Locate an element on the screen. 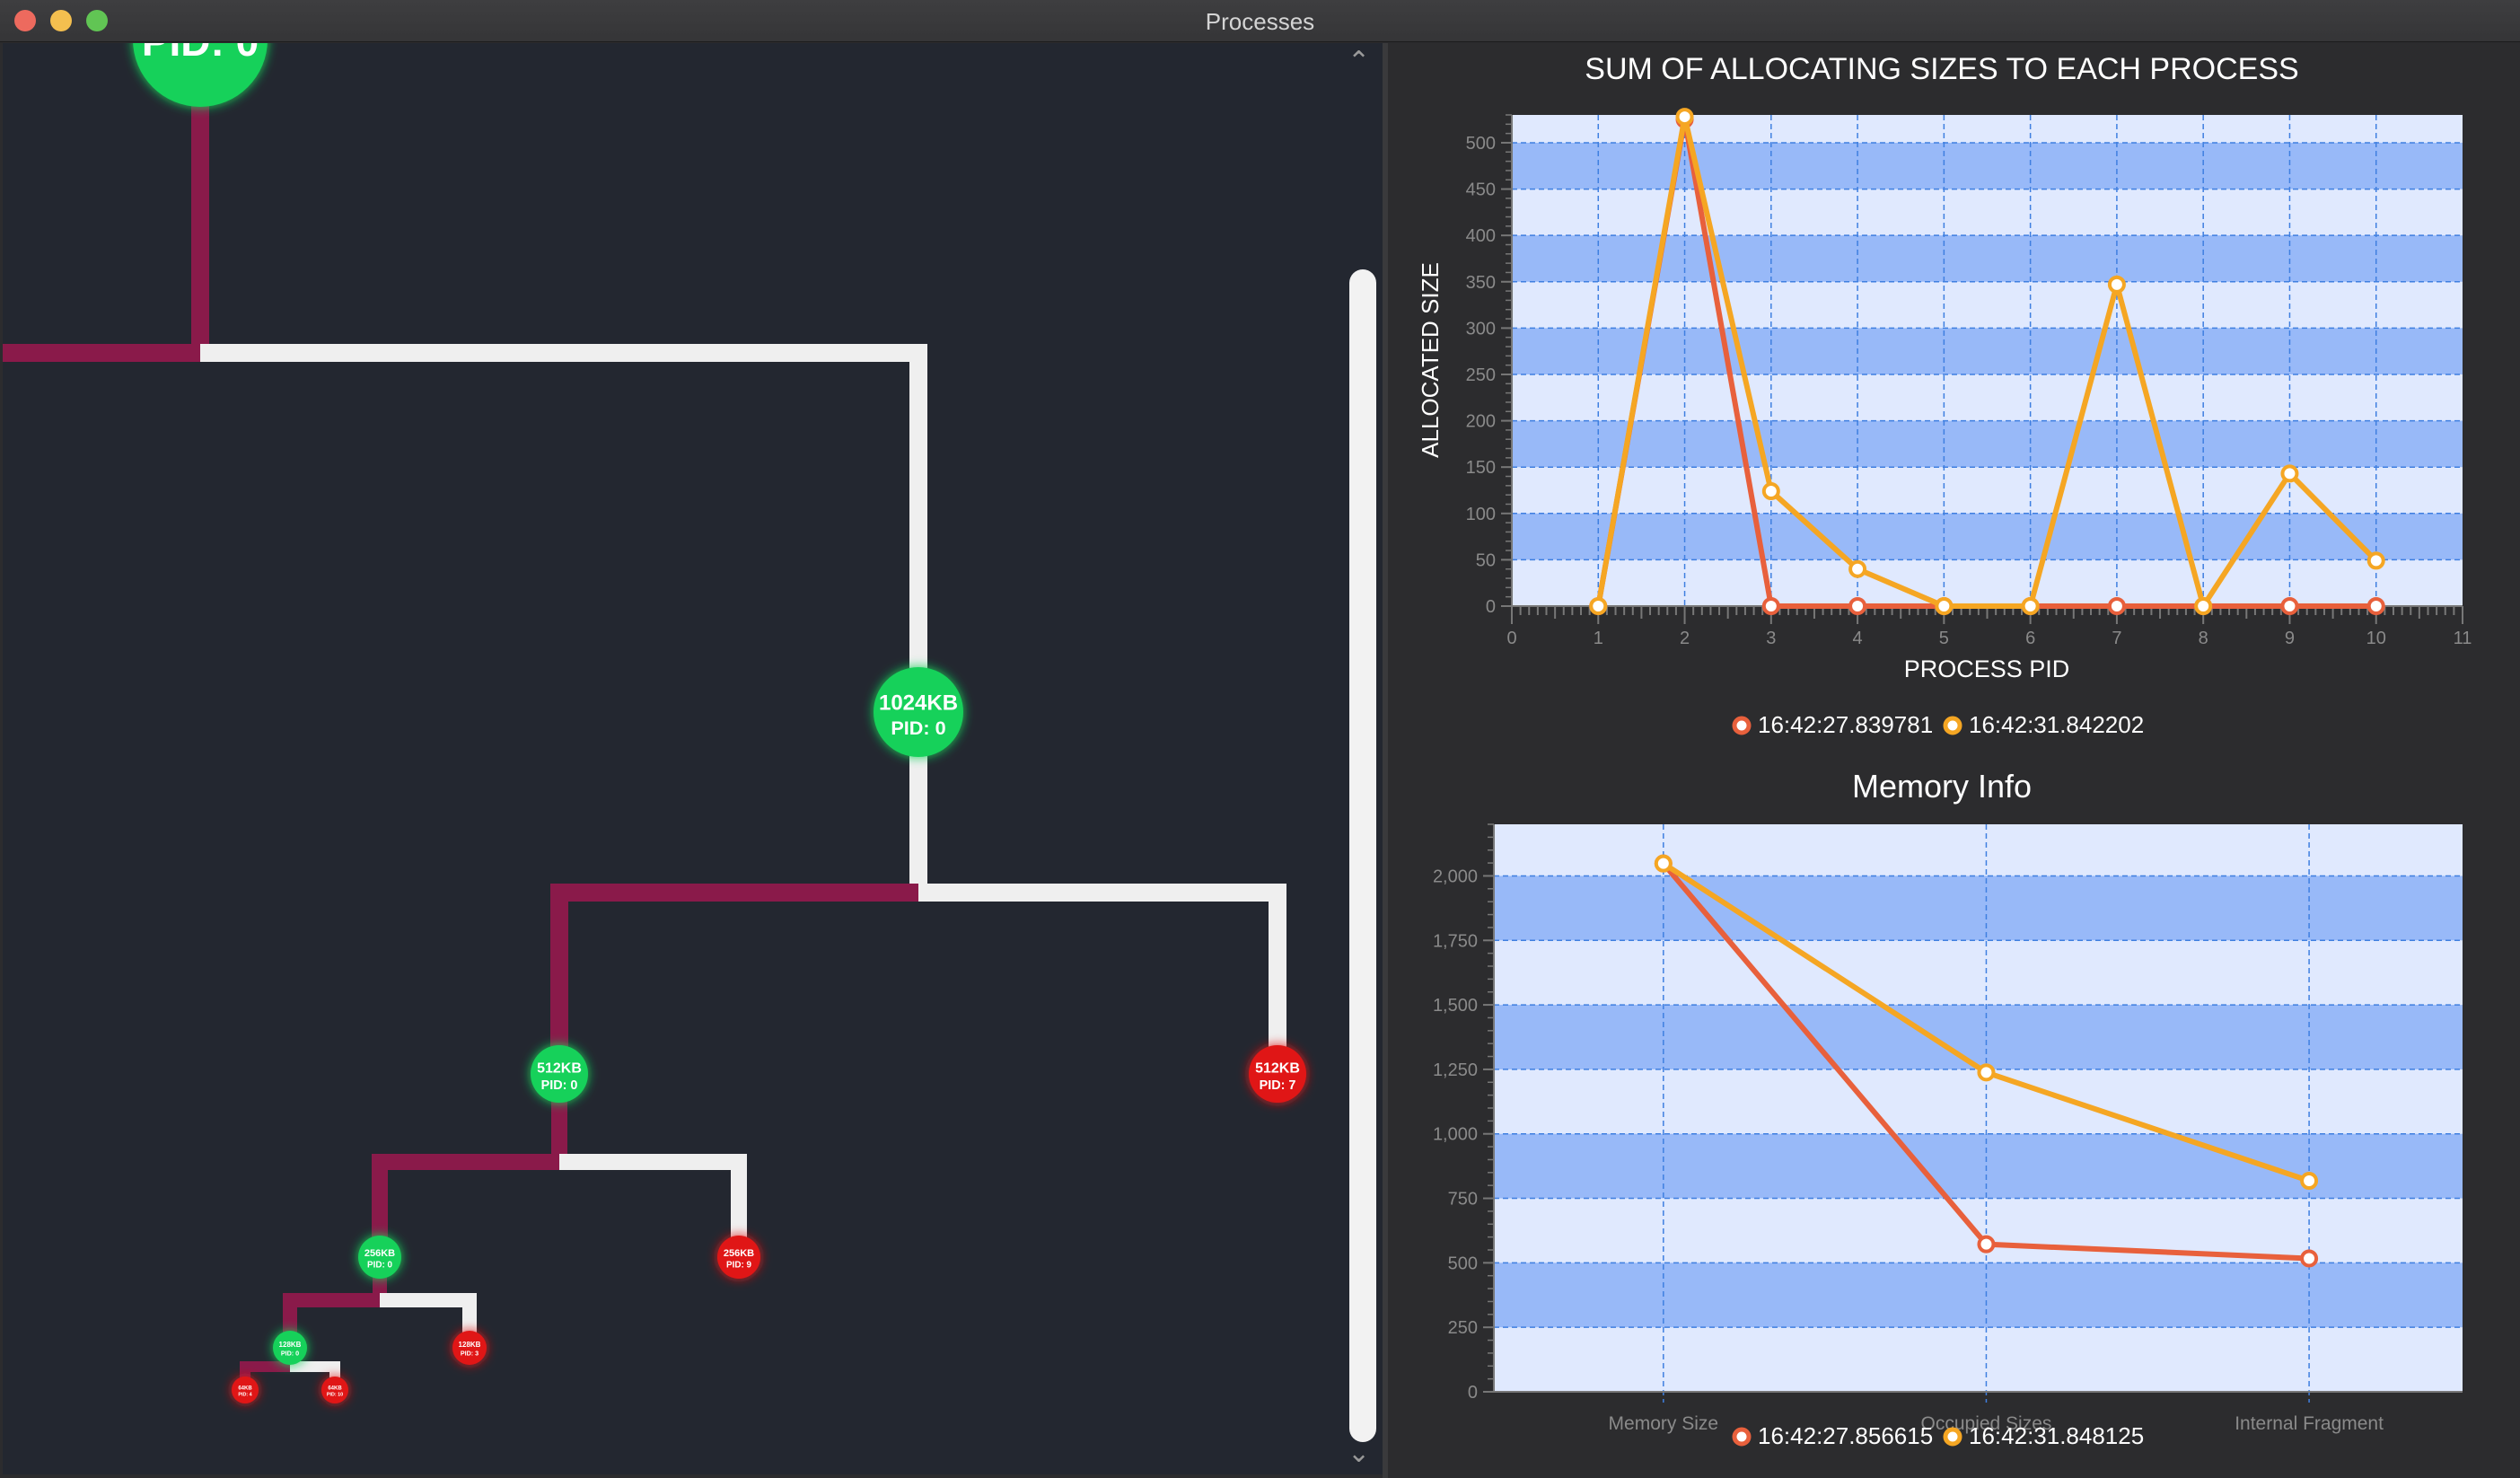 The image size is (2520, 1478). y-tick-label: 1,250 is located at coordinates (1455, 1070).